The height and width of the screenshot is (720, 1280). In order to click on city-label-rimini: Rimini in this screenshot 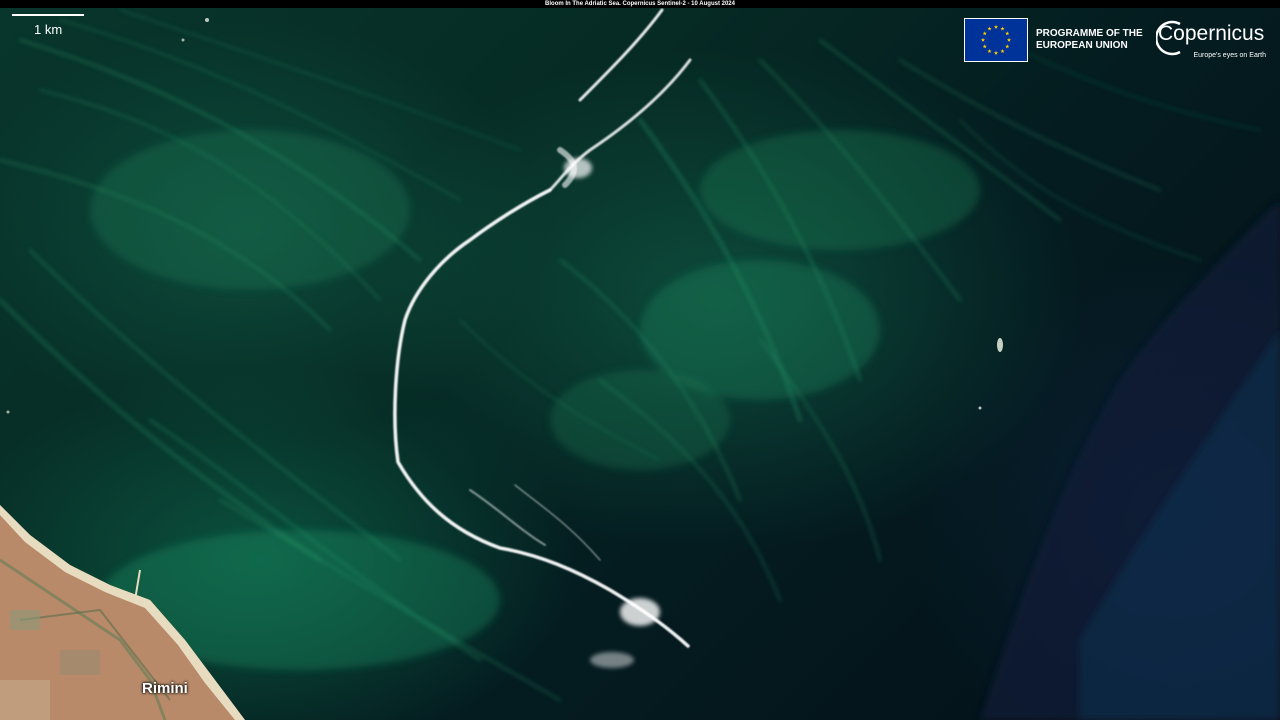, I will do `click(165, 688)`.